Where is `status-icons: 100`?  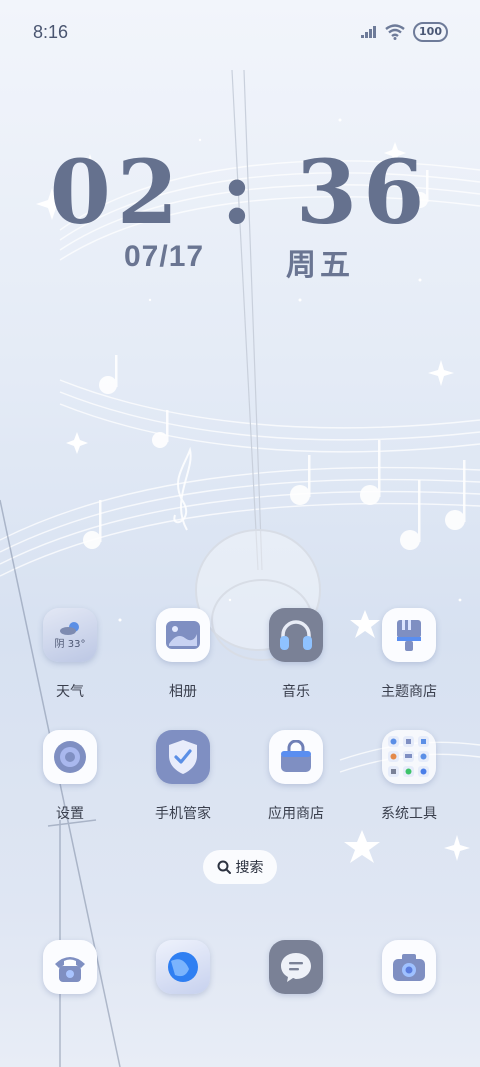 status-icons: 100 is located at coordinates (404, 32).